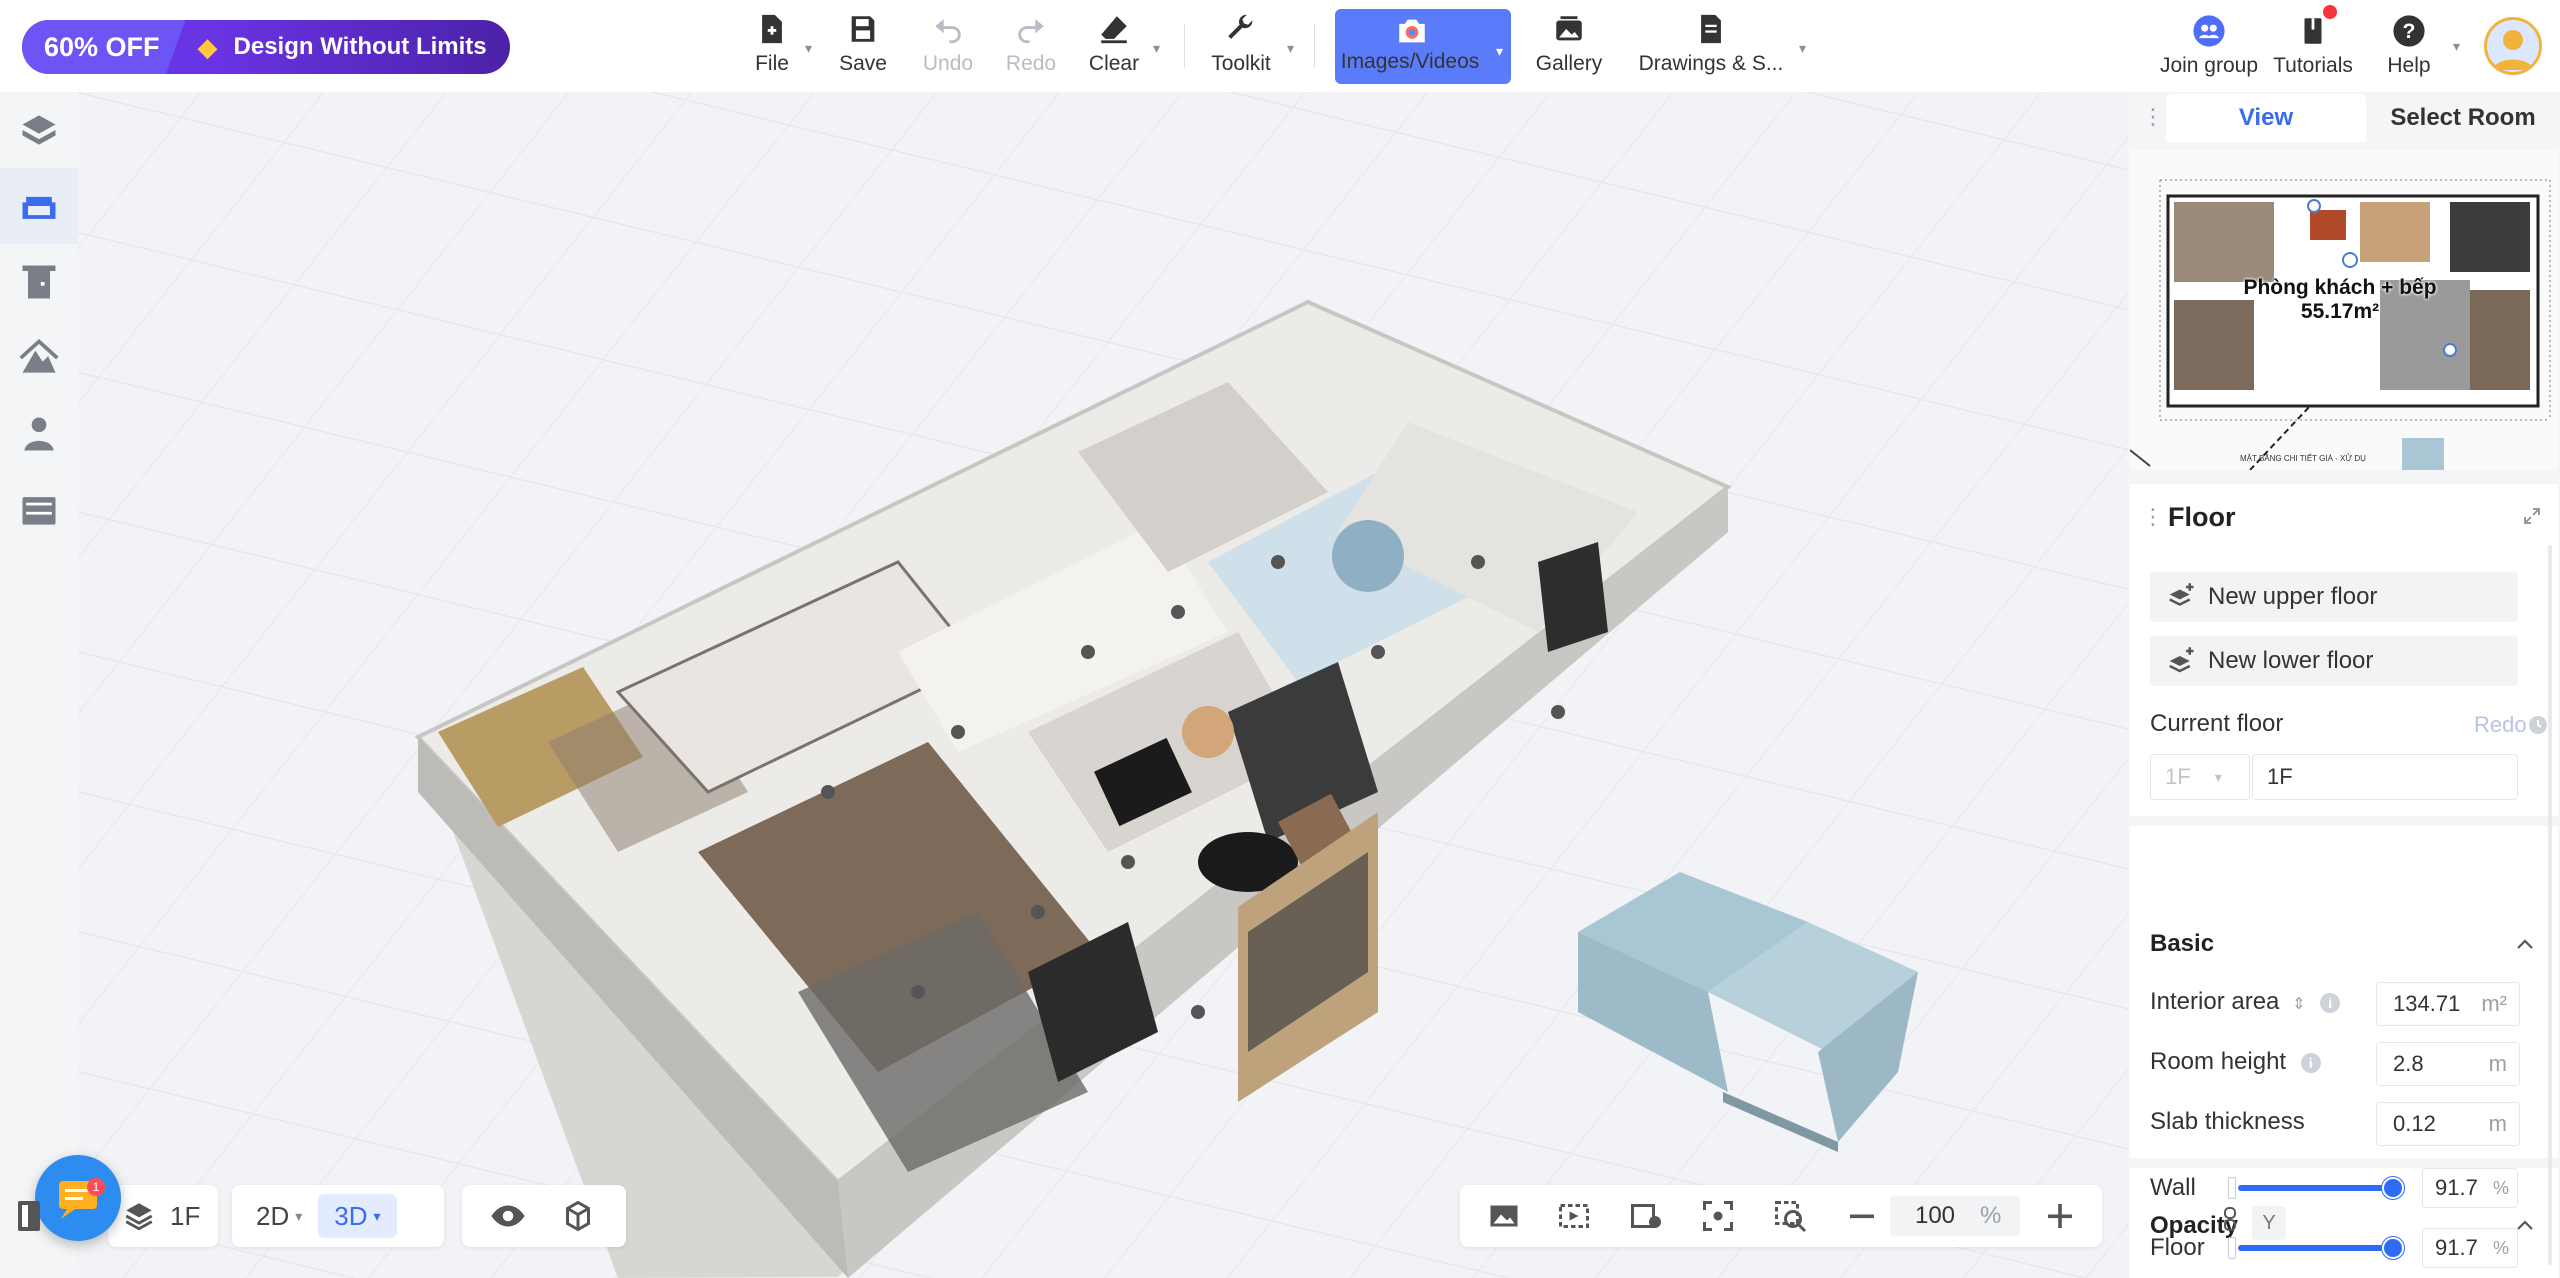 This screenshot has height=1278, width=2560. I want to click on build-tool-button, so click(39, 130).